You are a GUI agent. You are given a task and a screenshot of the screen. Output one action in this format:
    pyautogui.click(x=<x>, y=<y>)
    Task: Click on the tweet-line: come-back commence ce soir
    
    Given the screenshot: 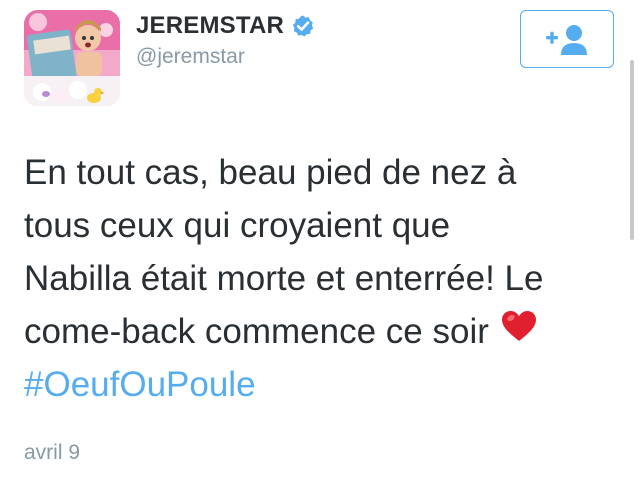 What is the action you would take?
    pyautogui.click(x=256, y=331)
    